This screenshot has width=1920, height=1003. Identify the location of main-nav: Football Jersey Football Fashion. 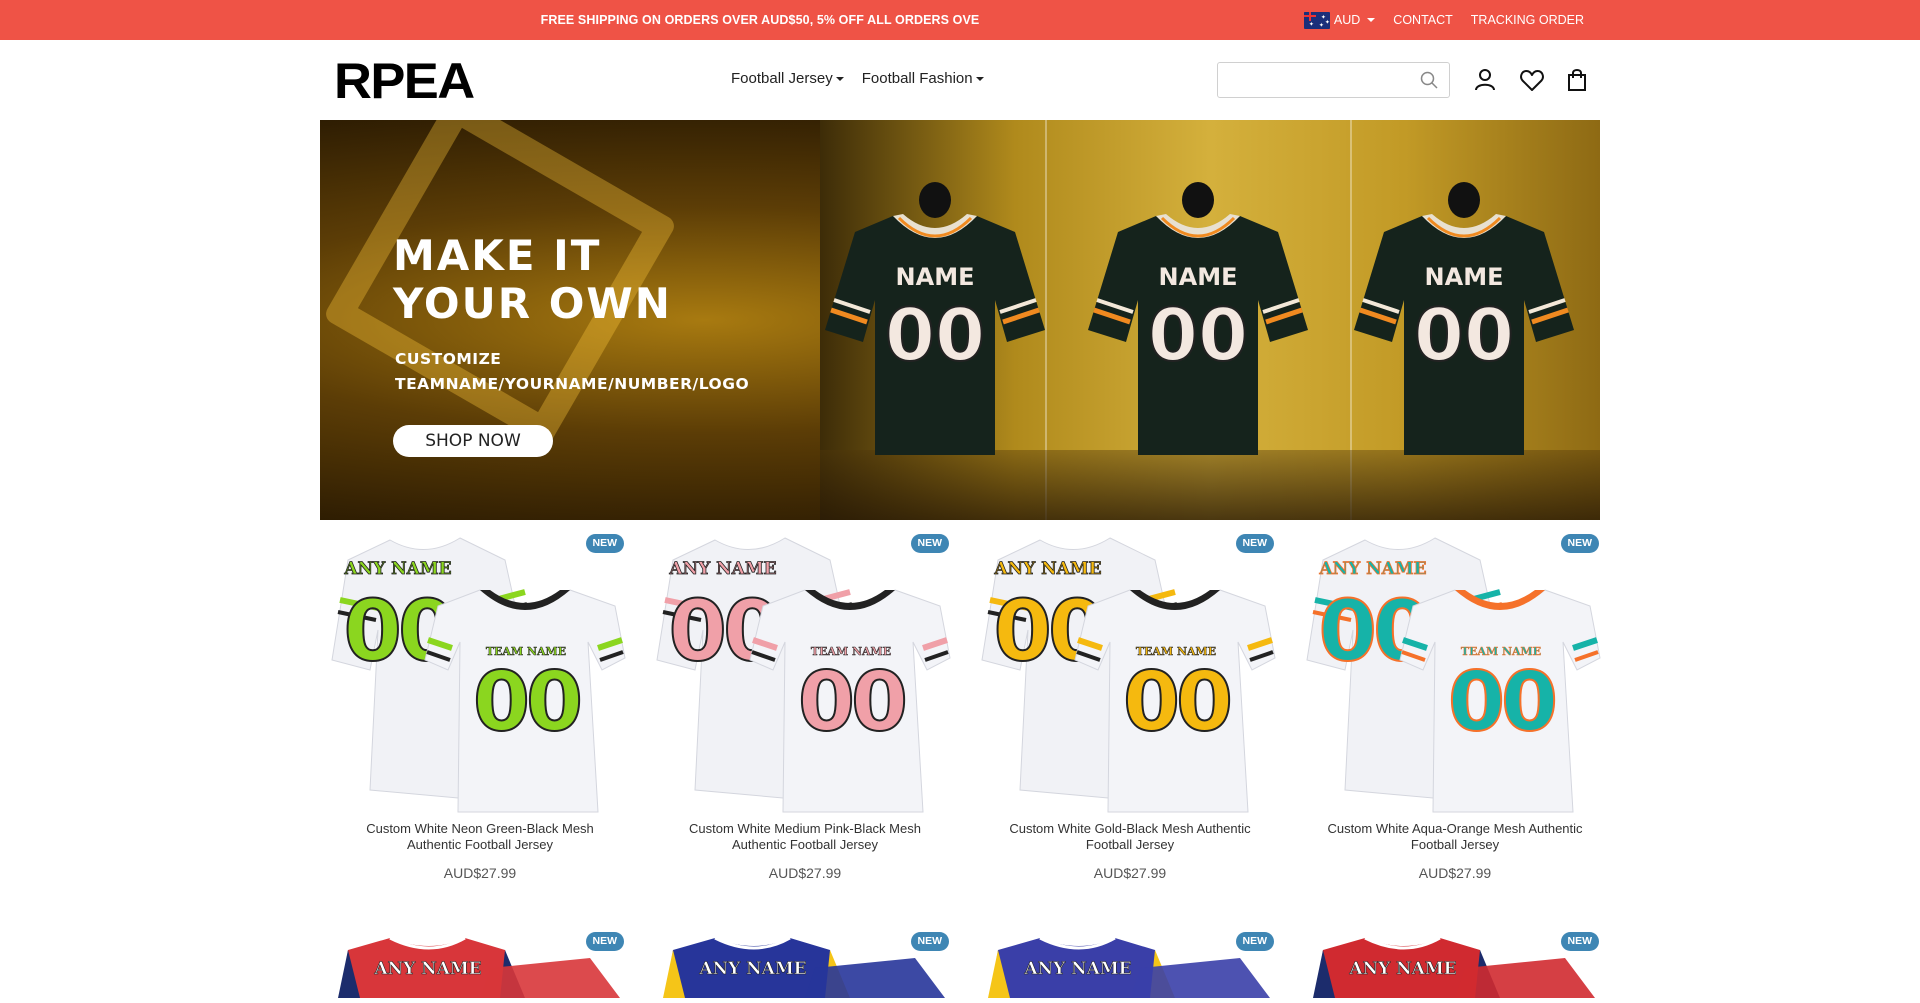
(857, 78).